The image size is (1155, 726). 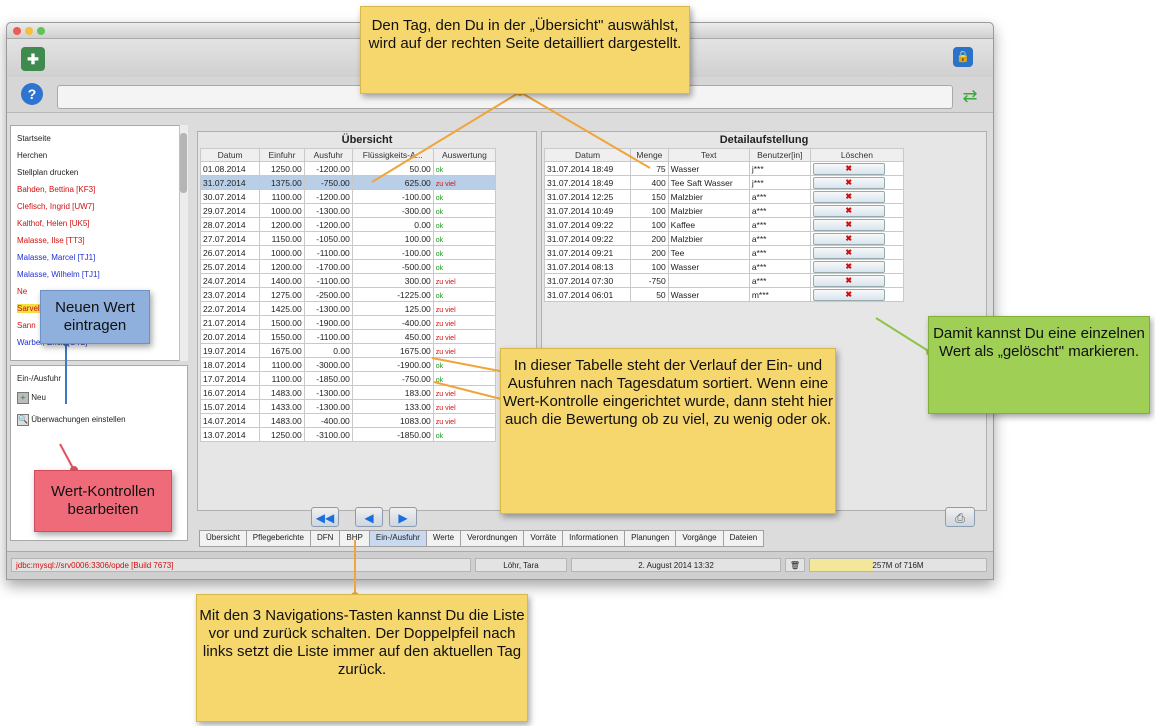 What do you see at coordinates (348, 168) in the screenshot?
I see `table-row: 01.08.2014 1250.00 -1200.00 50.00 ok` at bounding box center [348, 168].